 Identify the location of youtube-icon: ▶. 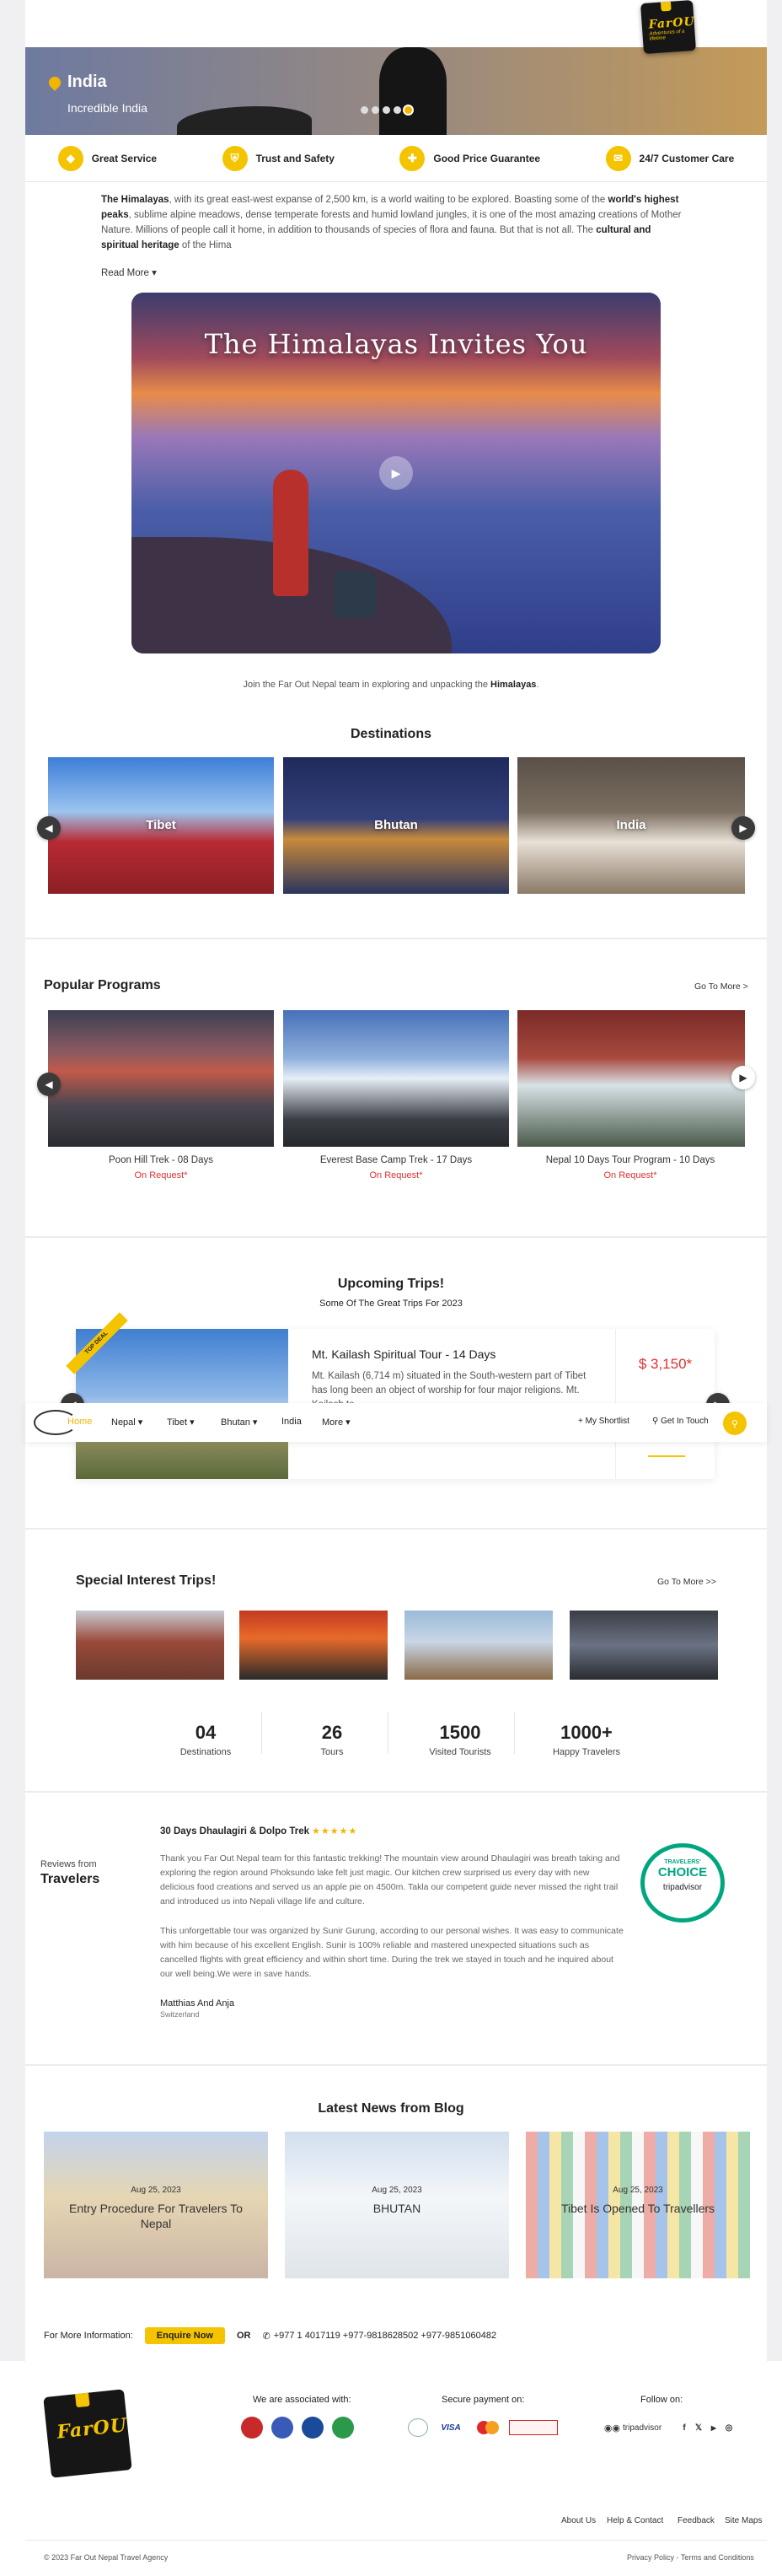
(714, 2427).